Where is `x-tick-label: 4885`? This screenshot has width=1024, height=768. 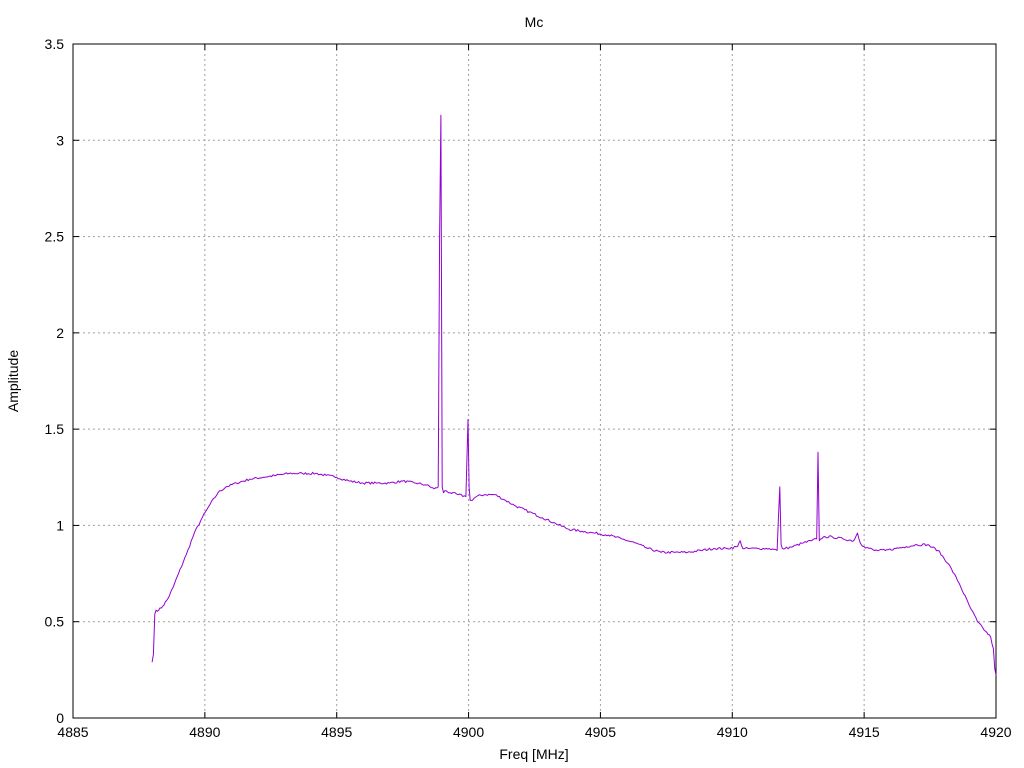
x-tick-label: 4885 is located at coordinates (72, 732).